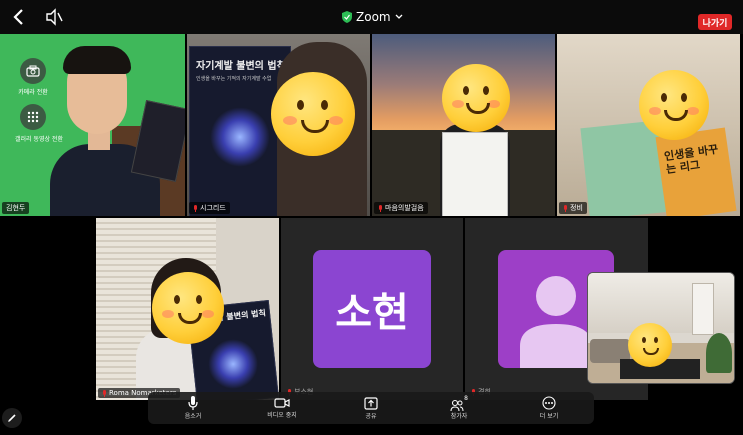 This screenshot has height=435, width=743. What do you see at coordinates (19, 17) in the screenshot?
I see `back-chevron-icon` at bounding box center [19, 17].